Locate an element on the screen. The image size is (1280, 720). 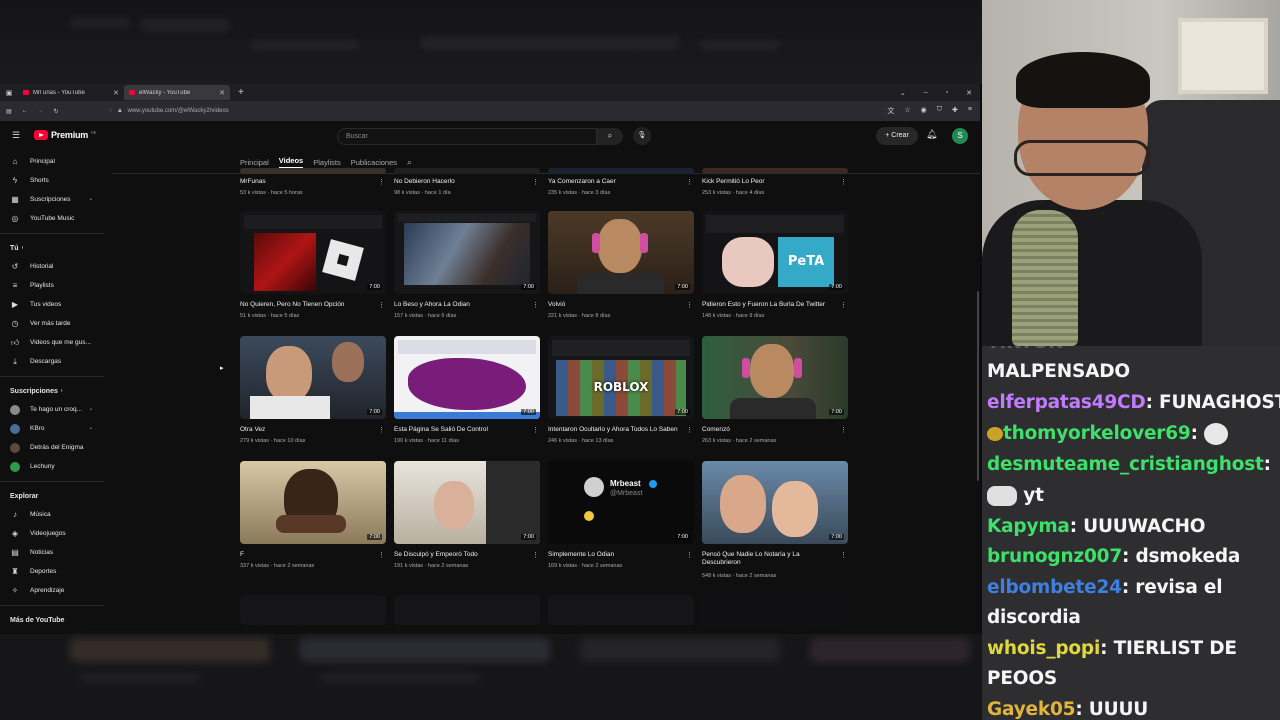
youtube-logo: Premium PE is located at coordinates (65, 135).